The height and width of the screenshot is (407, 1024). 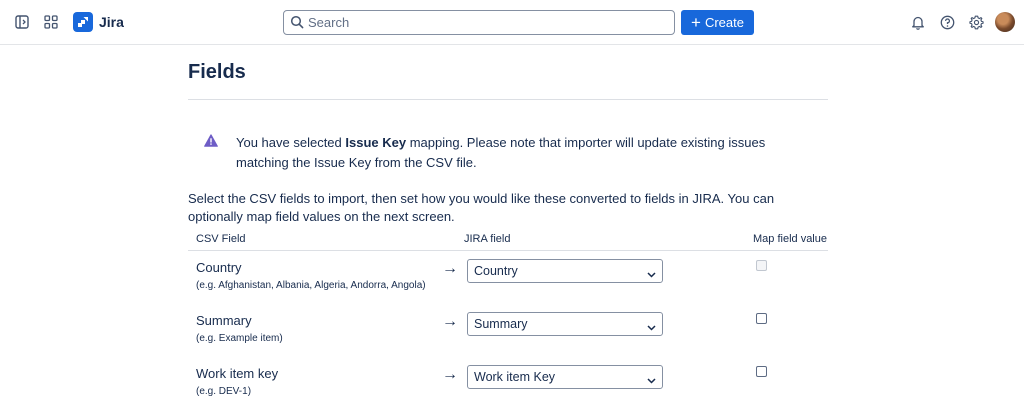 I want to click on csv-field-name: Work item key, so click(x=237, y=373).